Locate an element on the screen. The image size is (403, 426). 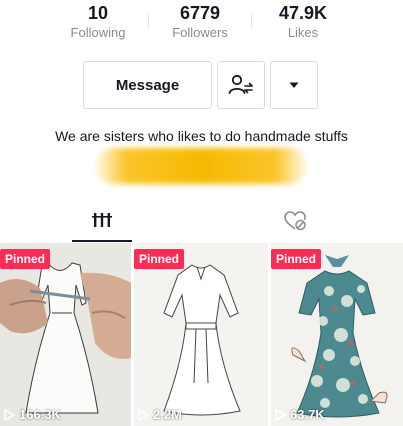
caret-down-icon is located at coordinates (294, 85).